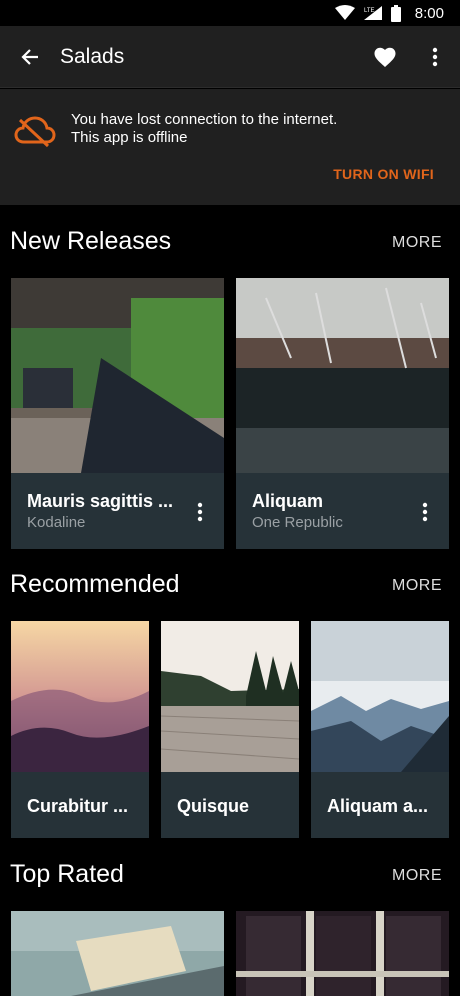 The height and width of the screenshot is (996, 460). I want to click on top-rated-title: Top Rated, so click(67, 874).